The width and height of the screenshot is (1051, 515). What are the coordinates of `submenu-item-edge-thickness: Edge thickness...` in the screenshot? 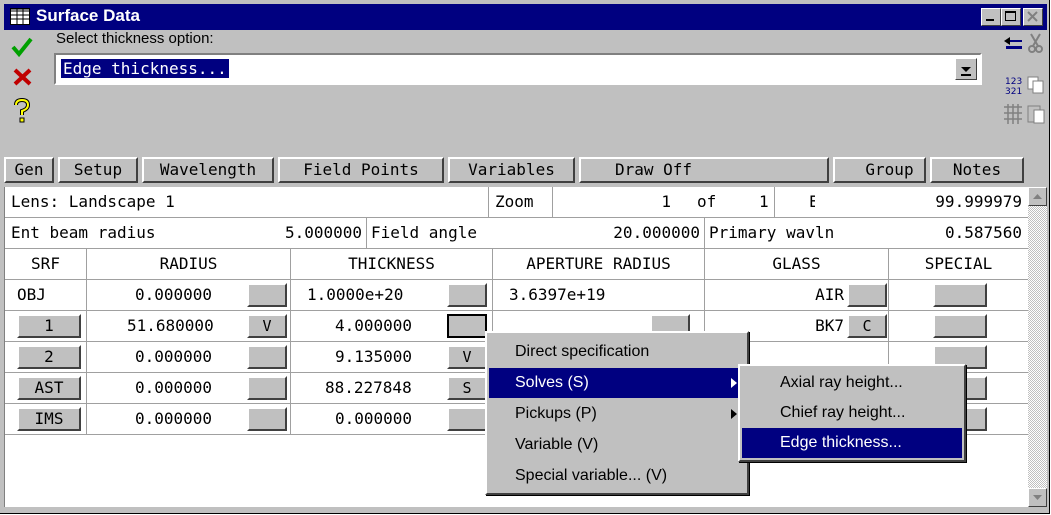 It's located at (852, 443).